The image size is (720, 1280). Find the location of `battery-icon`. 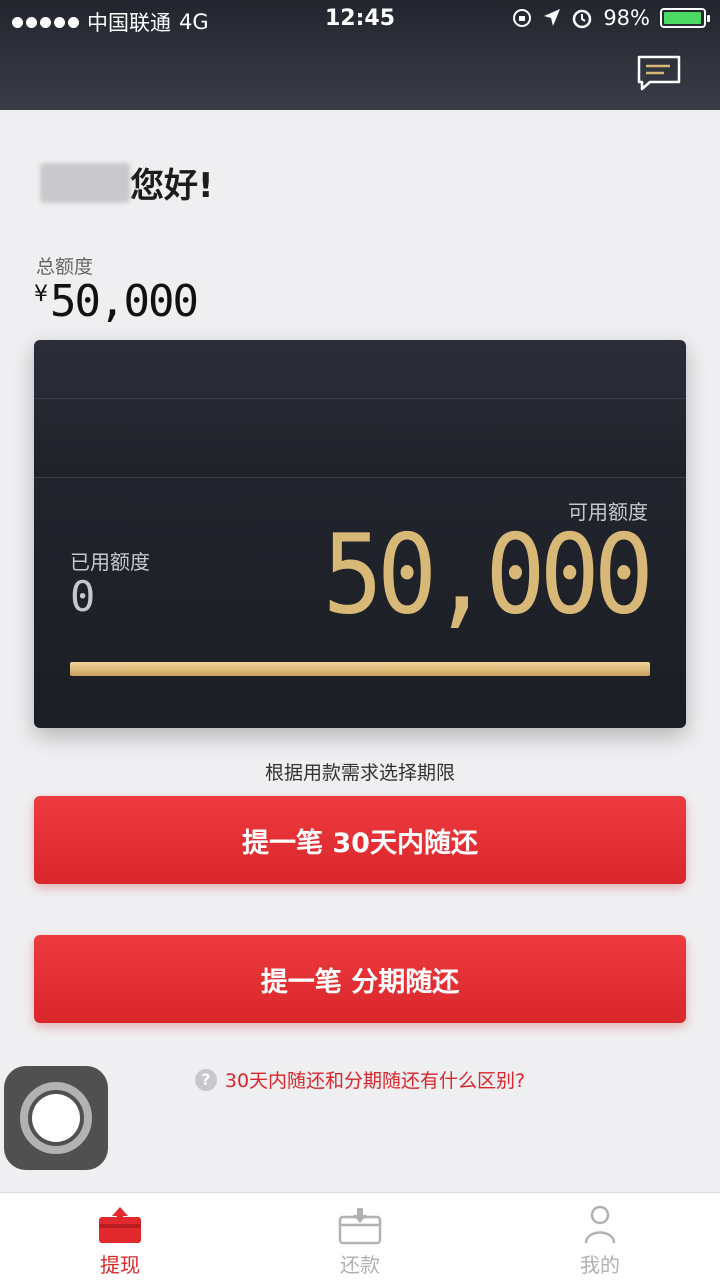

battery-icon is located at coordinates (685, 18).